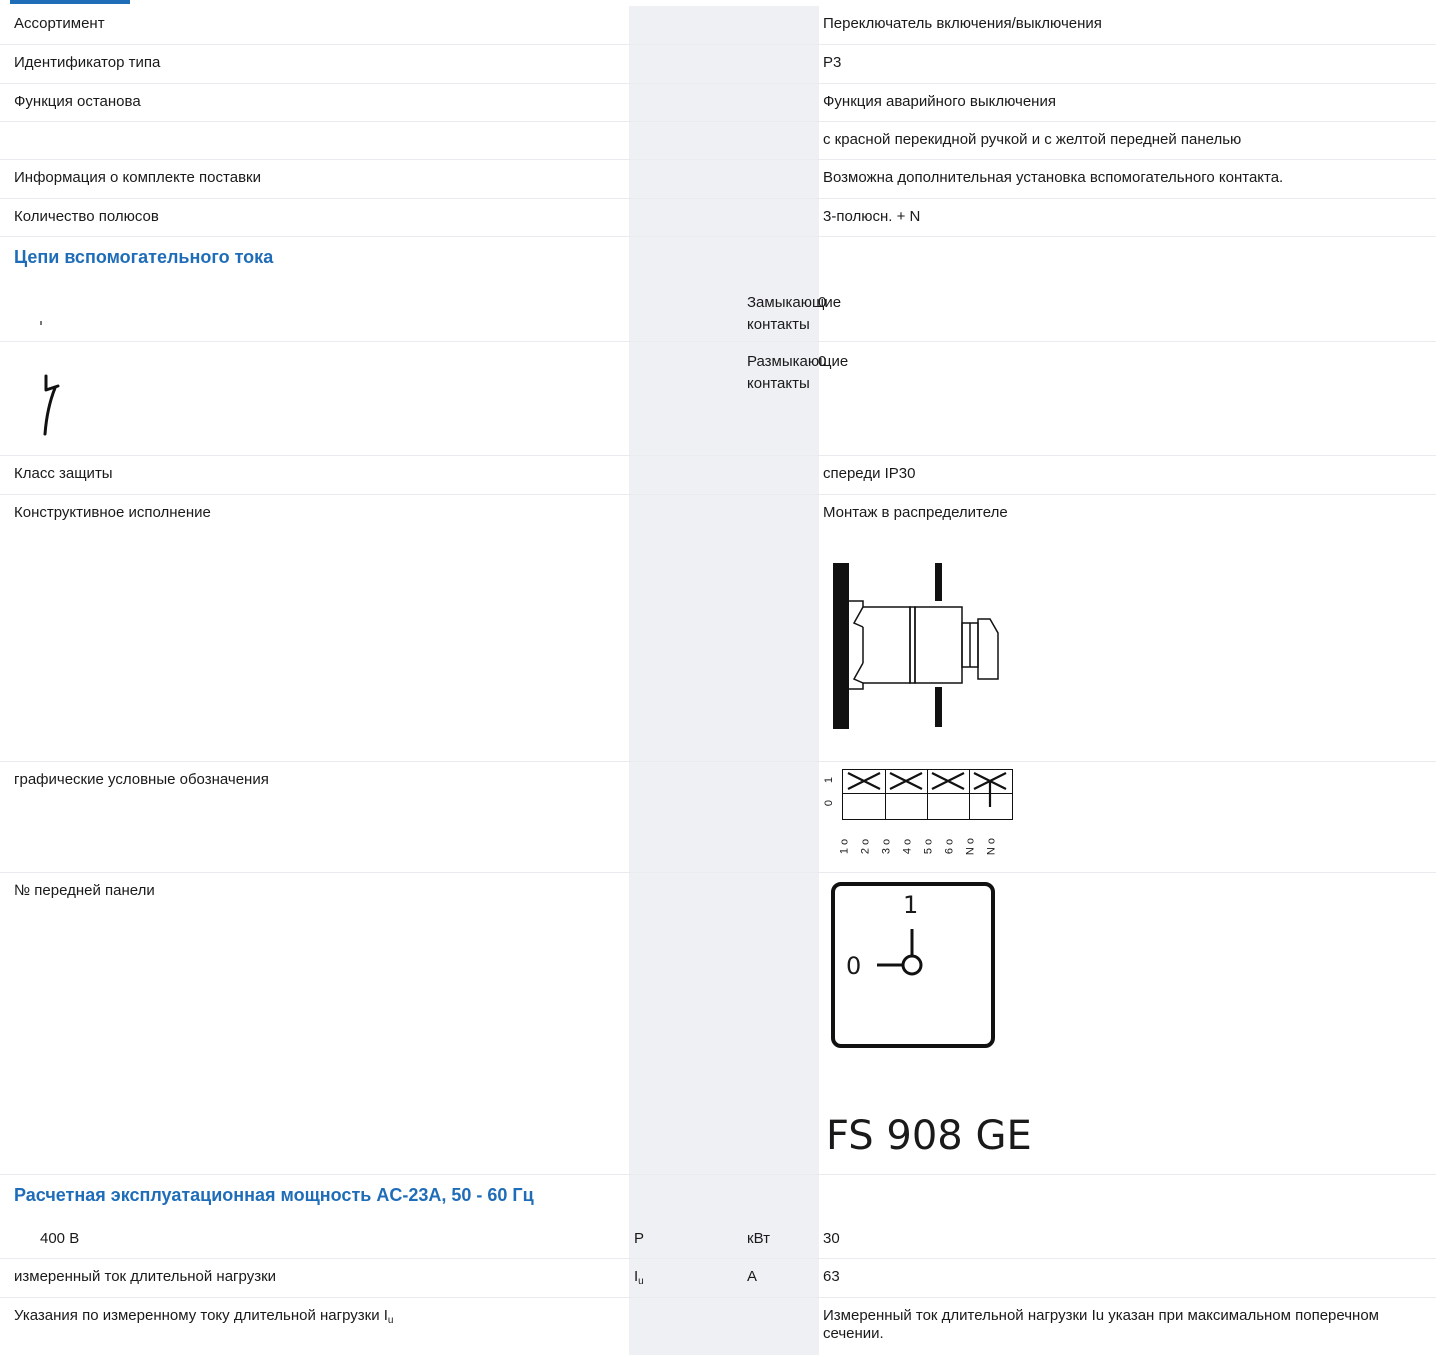 The image size is (1436, 1355). What do you see at coordinates (928, 846) in the screenshot?
I see `terminal-label: 5 o` at bounding box center [928, 846].